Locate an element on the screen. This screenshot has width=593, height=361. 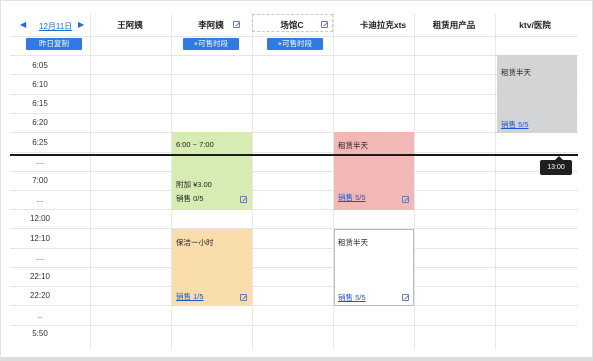
time-label: 6:10 is located at coordinates (40, 84).